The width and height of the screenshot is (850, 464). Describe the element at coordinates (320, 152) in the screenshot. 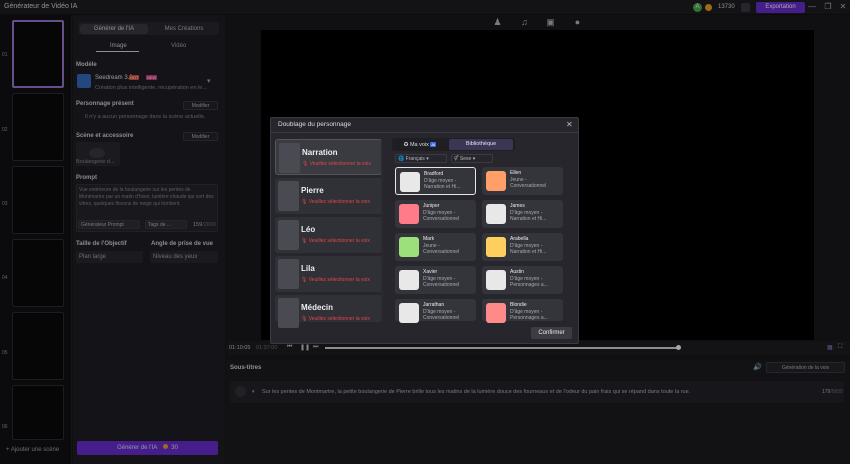

I see `character-name: Narration` at that location.